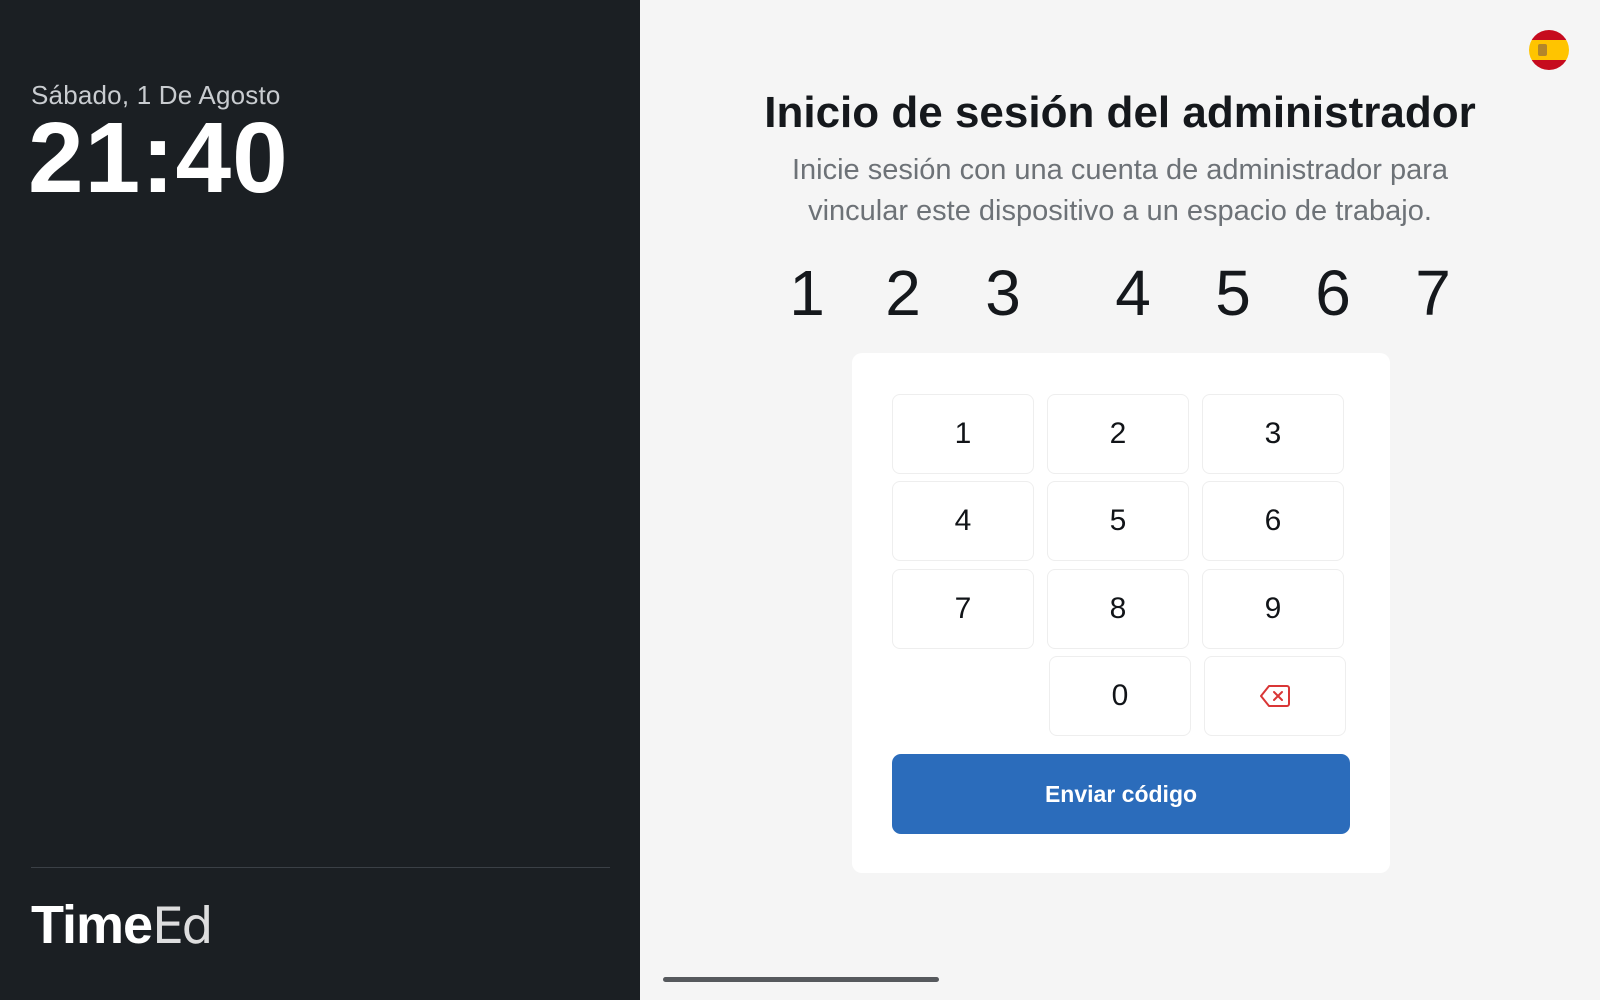 Image resolution: width=1600 pixels, height=1000 pixels. What do you see at coordinates (158, 158) in the screenshot?
I see `current-time: 21:40` at bounding box center [158, 158].